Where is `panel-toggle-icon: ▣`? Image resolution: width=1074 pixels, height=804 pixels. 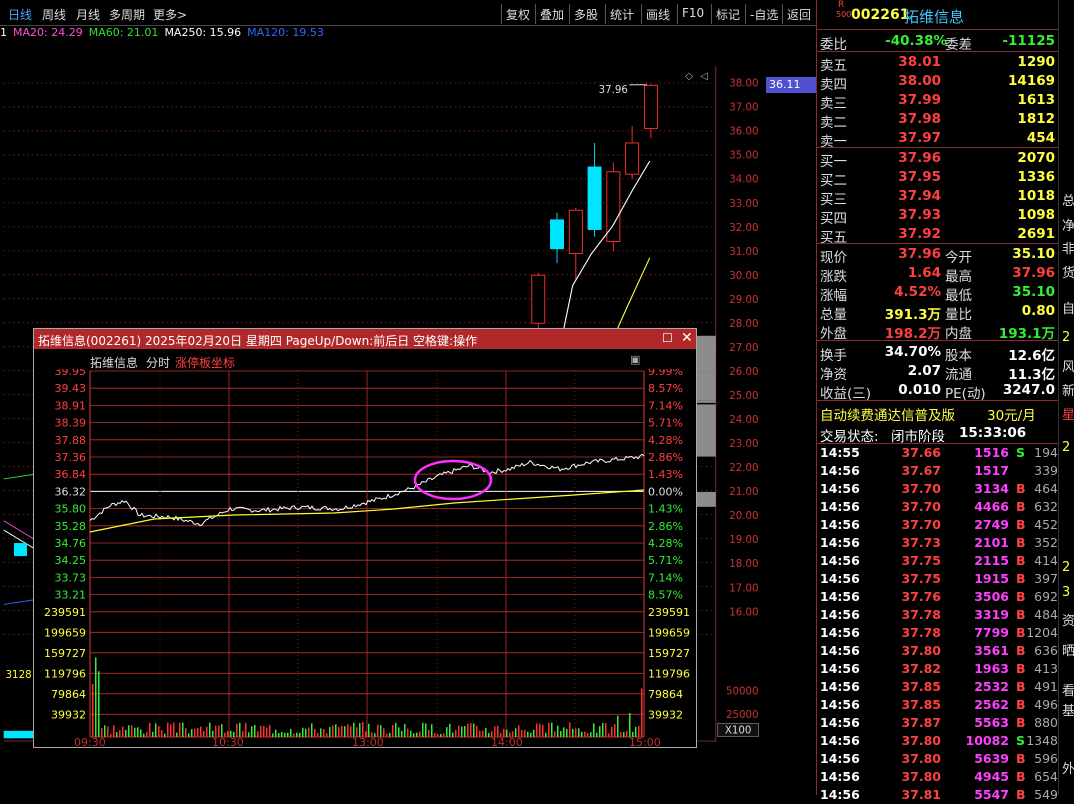
panel-toggle-icon: ▣ is located at coordinates (635, 359).